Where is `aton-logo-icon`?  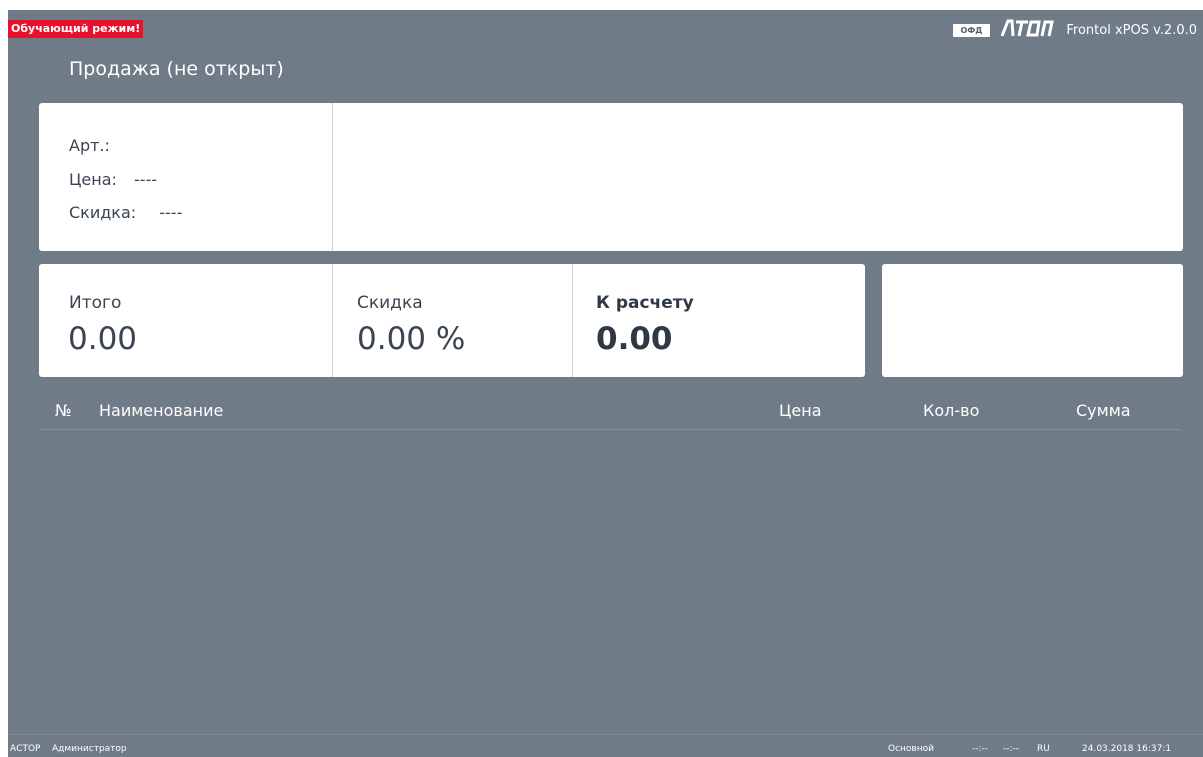 aton-logo-icon is located at coordinates (1027, 28).